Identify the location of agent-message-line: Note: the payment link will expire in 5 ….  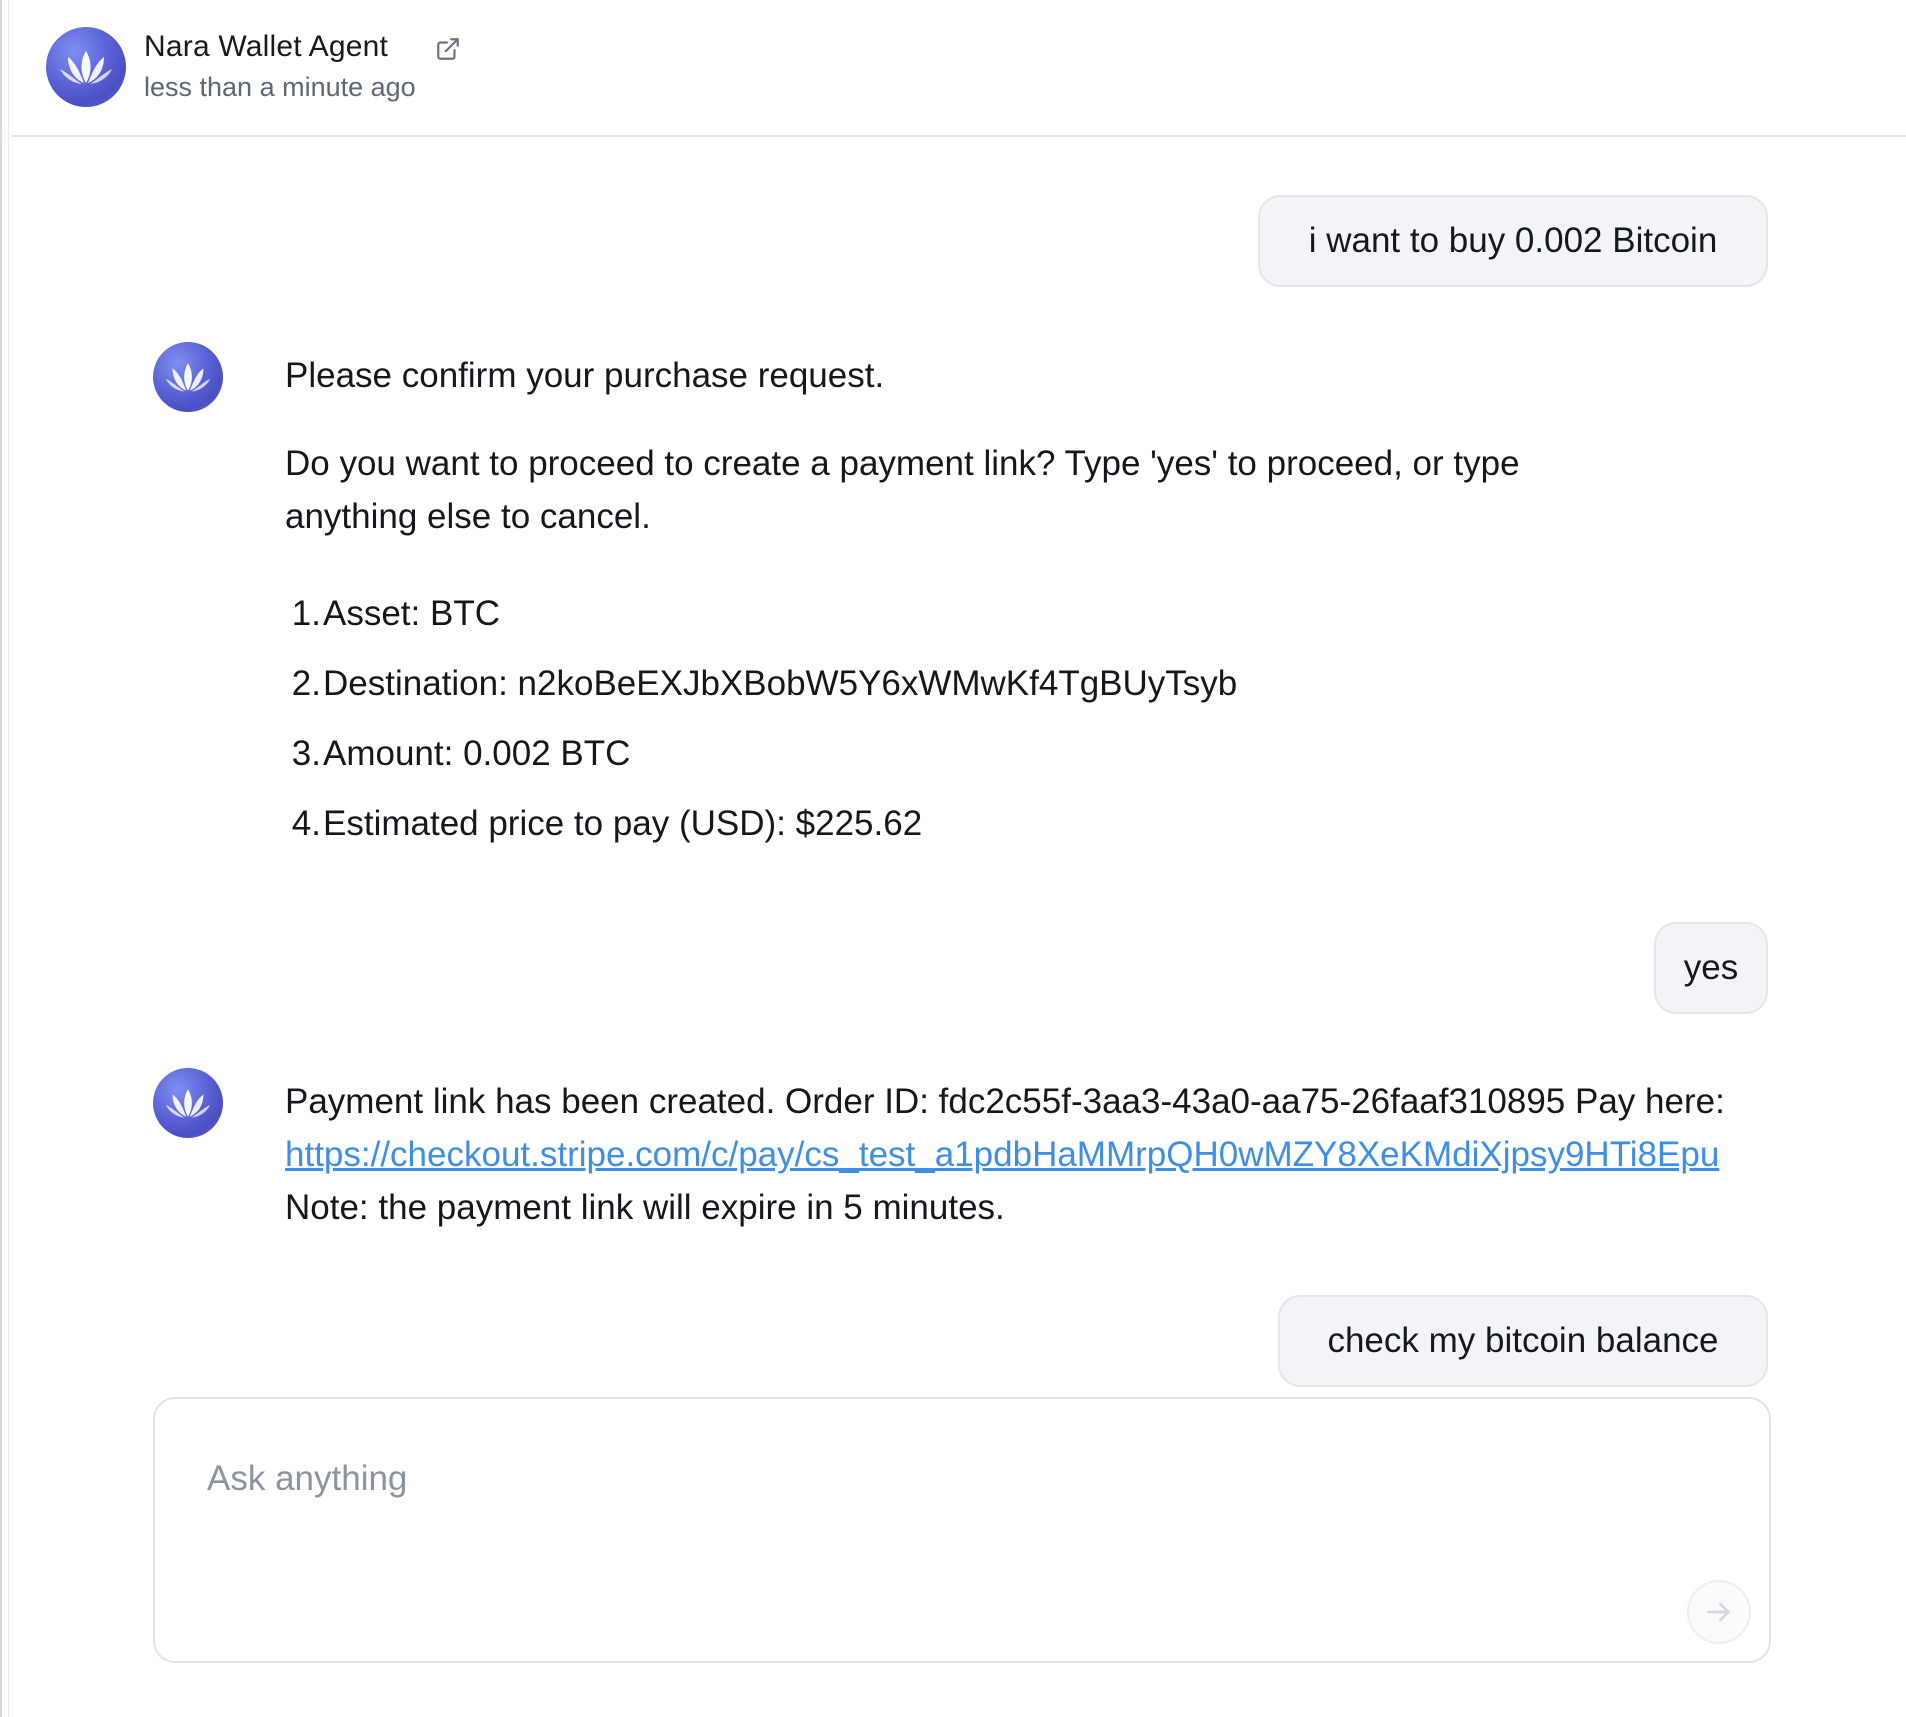
(645, 1207).